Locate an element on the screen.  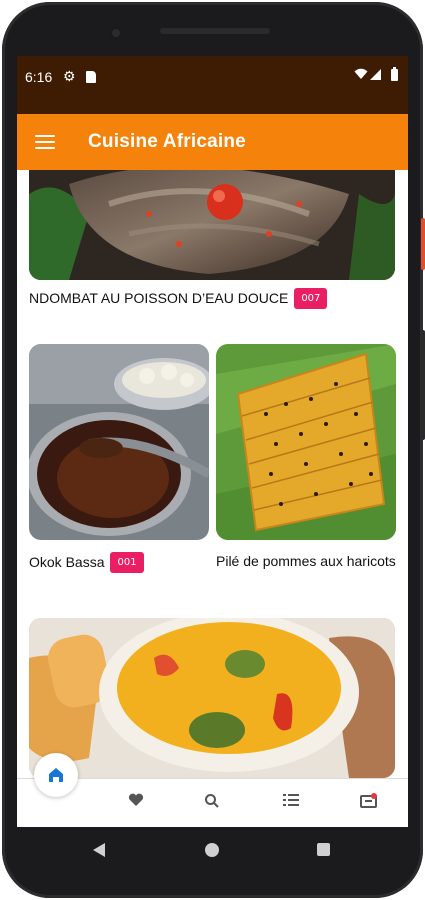
home-icon is located at coordinates (56, 775).